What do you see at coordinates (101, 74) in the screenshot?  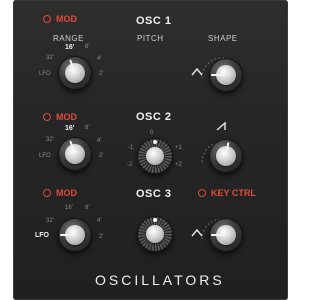 I see `osc1-range-tick-2: 2'` at bounding box center [101, 74].